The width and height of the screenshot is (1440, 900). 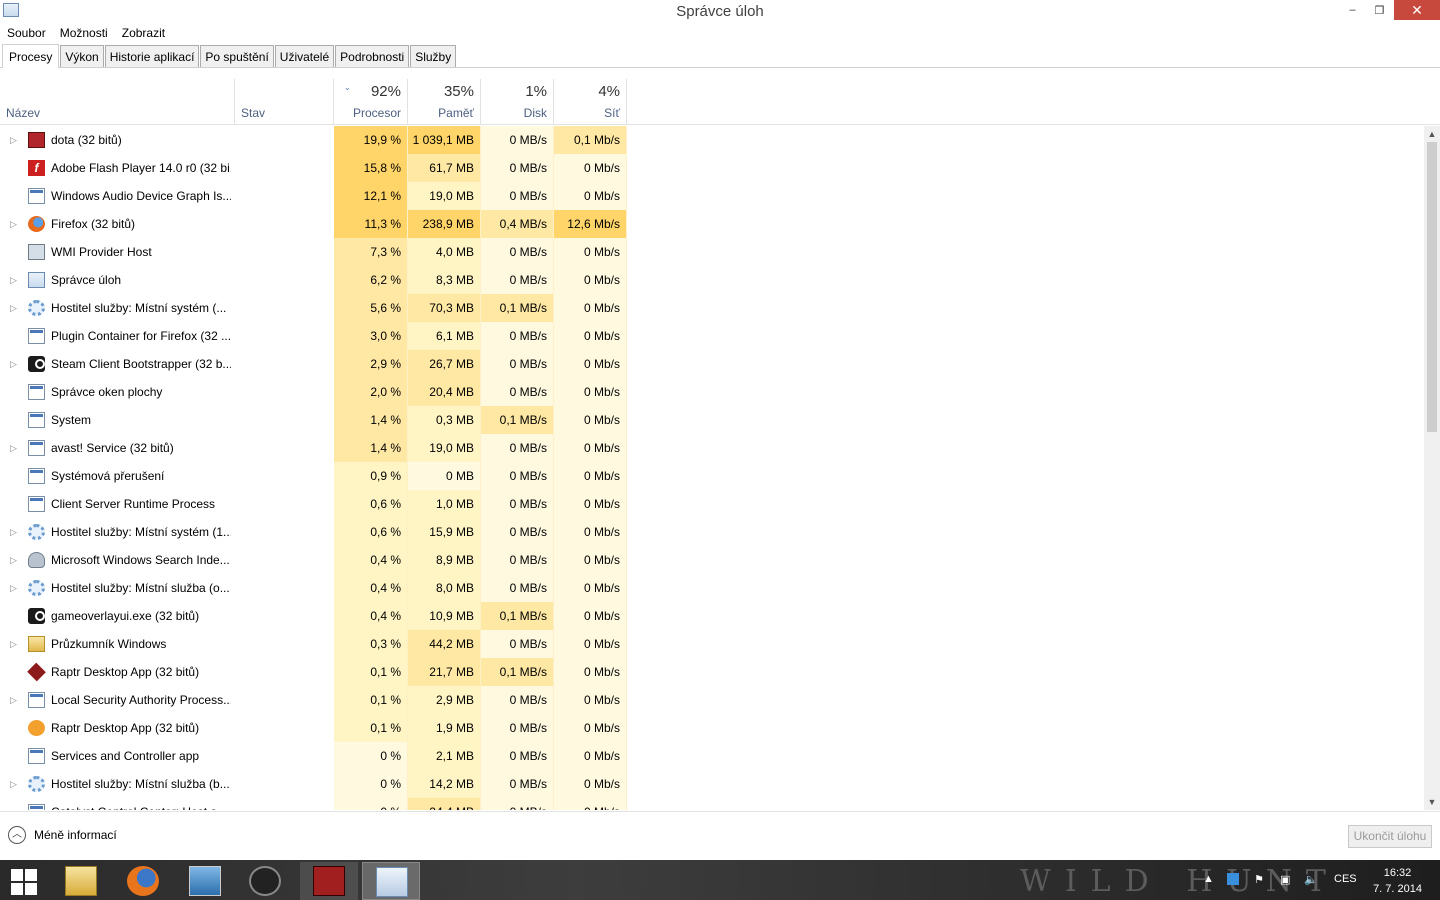 I want to click on cpu-value: 15,8 %, so click(x=371, y=168).